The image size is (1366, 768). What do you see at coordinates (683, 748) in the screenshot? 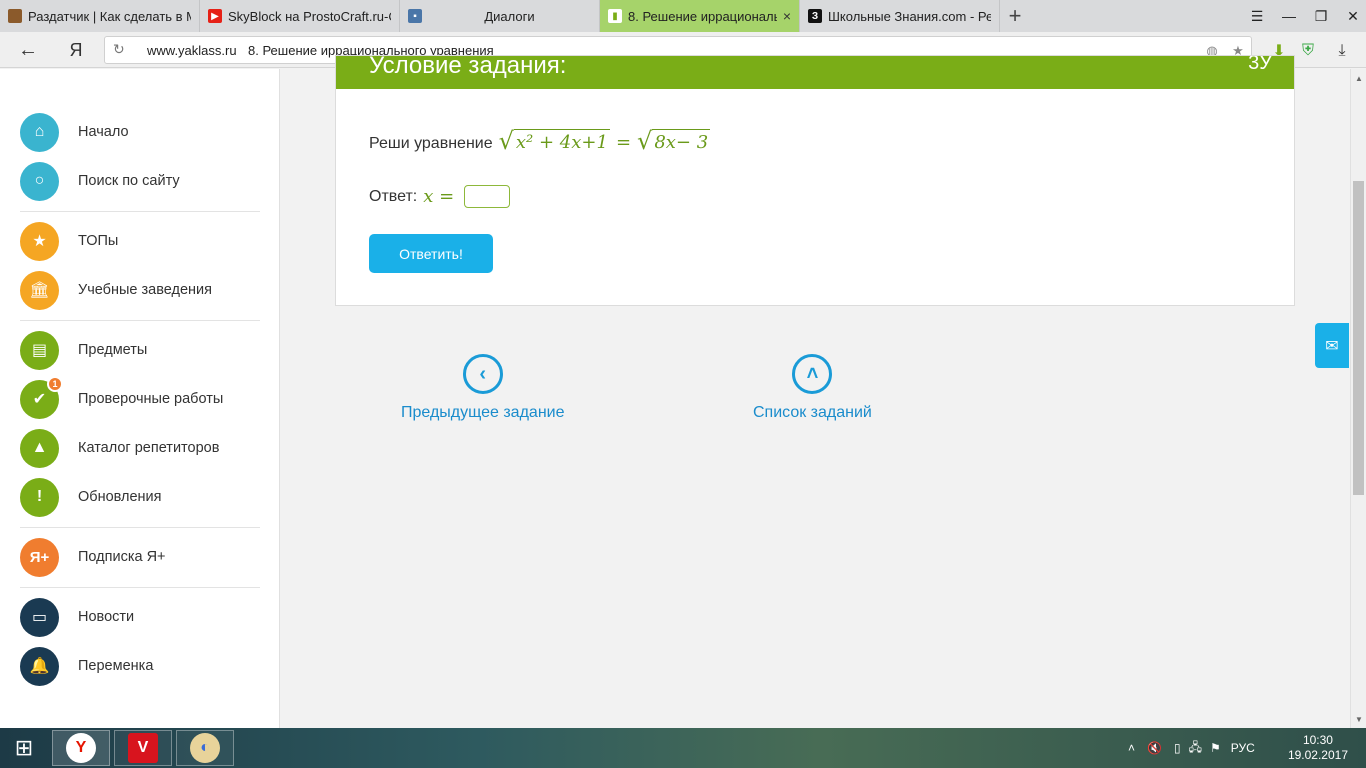
I see `windows-taskbar: ⊞ Y V ◐ ˄ 🔇 ▯ 🖧 ⚑ РУС 10:30 19.02.2017` at bounding box center [683, 748].